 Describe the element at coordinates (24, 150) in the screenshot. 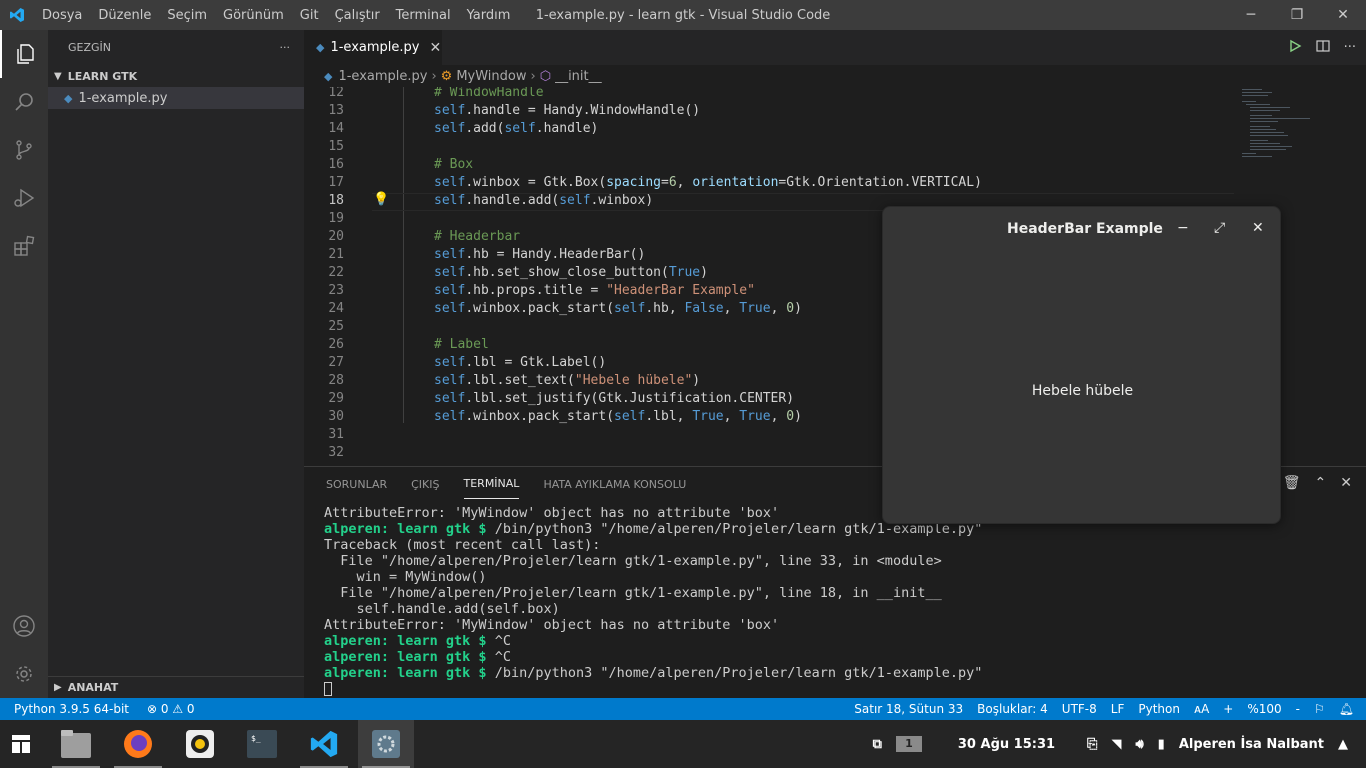

I see `source-control-icon` at that location.